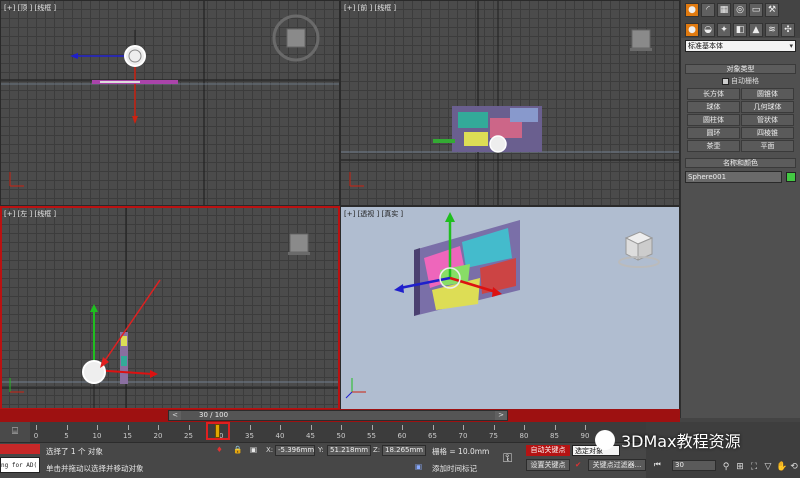  Describe the element at coordinates (349, 450) in the screenshot. I see `y-coordinate-field: 51.218mm` at that location.